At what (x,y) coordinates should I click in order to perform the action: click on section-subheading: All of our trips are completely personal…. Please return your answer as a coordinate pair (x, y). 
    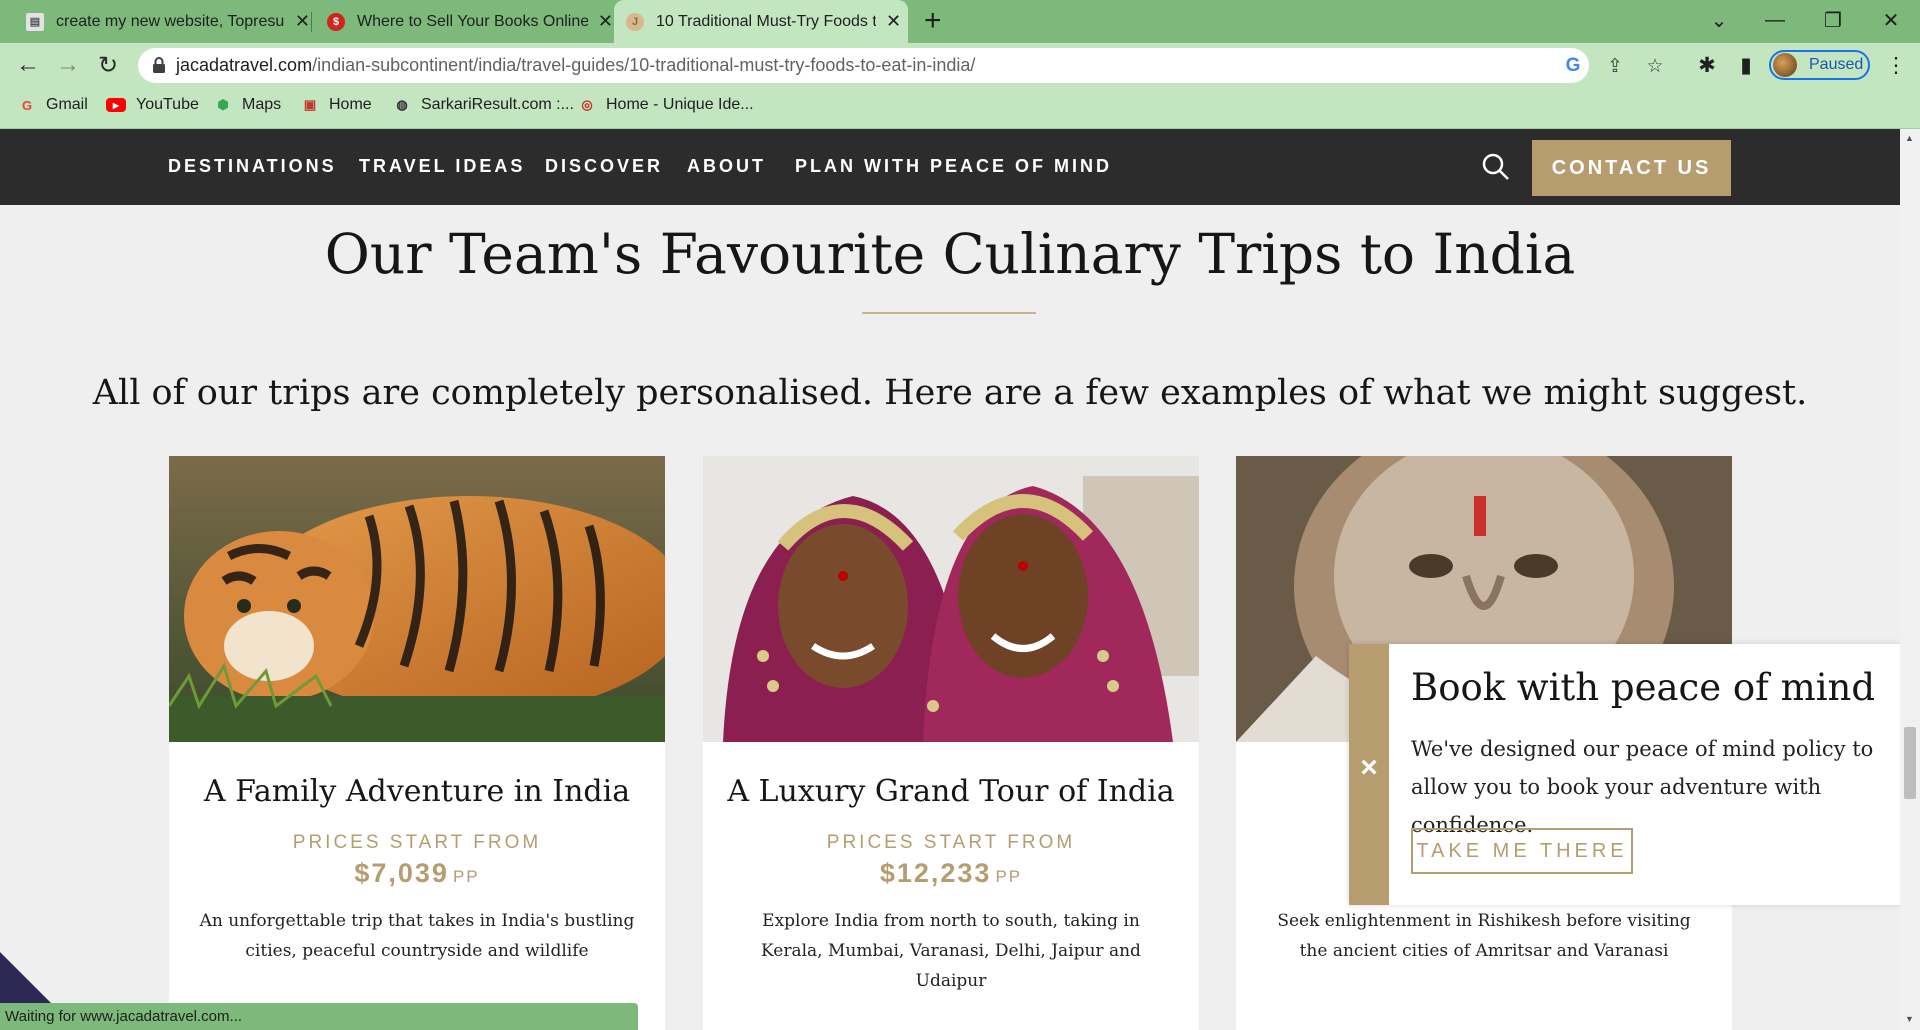
    Looking at the image, I should click on (950, 393).